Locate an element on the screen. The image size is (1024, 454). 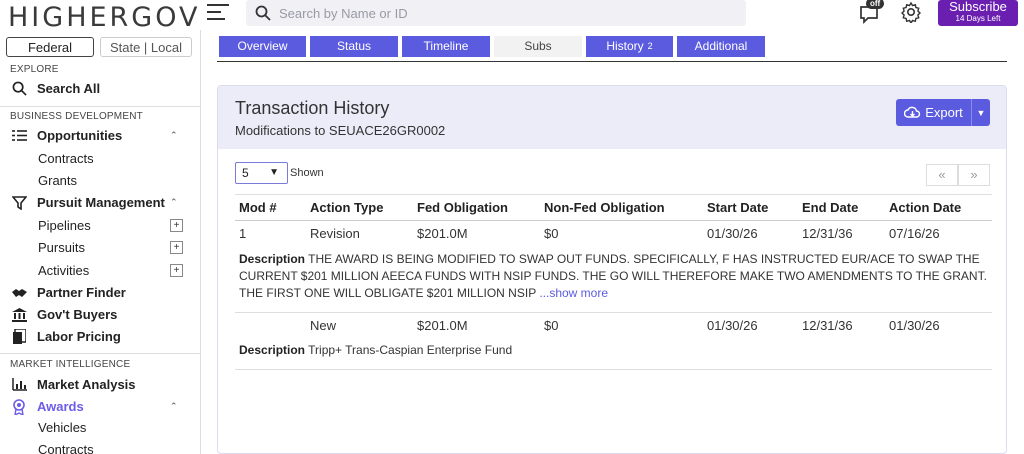
search-input is located at coordinates (499, 13).